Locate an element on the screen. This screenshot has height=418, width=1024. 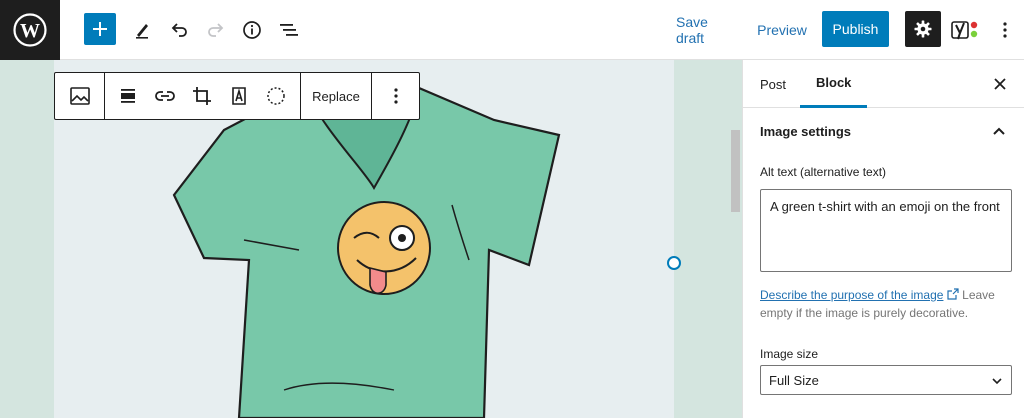
image-size-value: Full Size is located at coordinates (794, 380).